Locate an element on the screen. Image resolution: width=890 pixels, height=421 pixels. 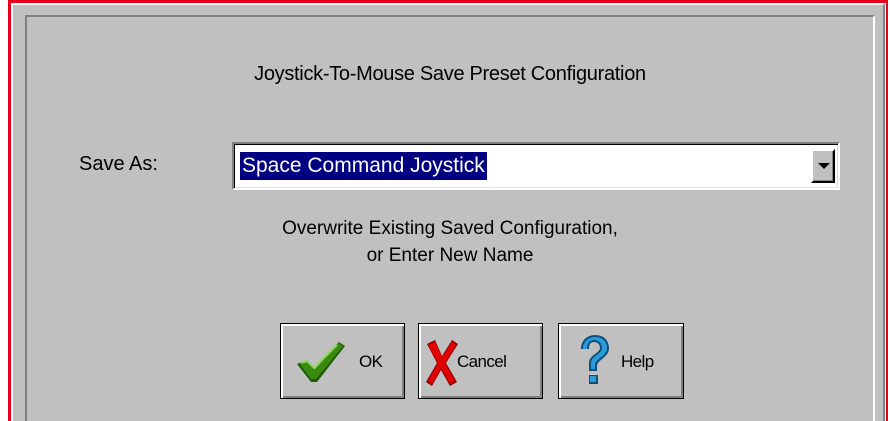
help-button: Help is located at coordinates (621, 361).